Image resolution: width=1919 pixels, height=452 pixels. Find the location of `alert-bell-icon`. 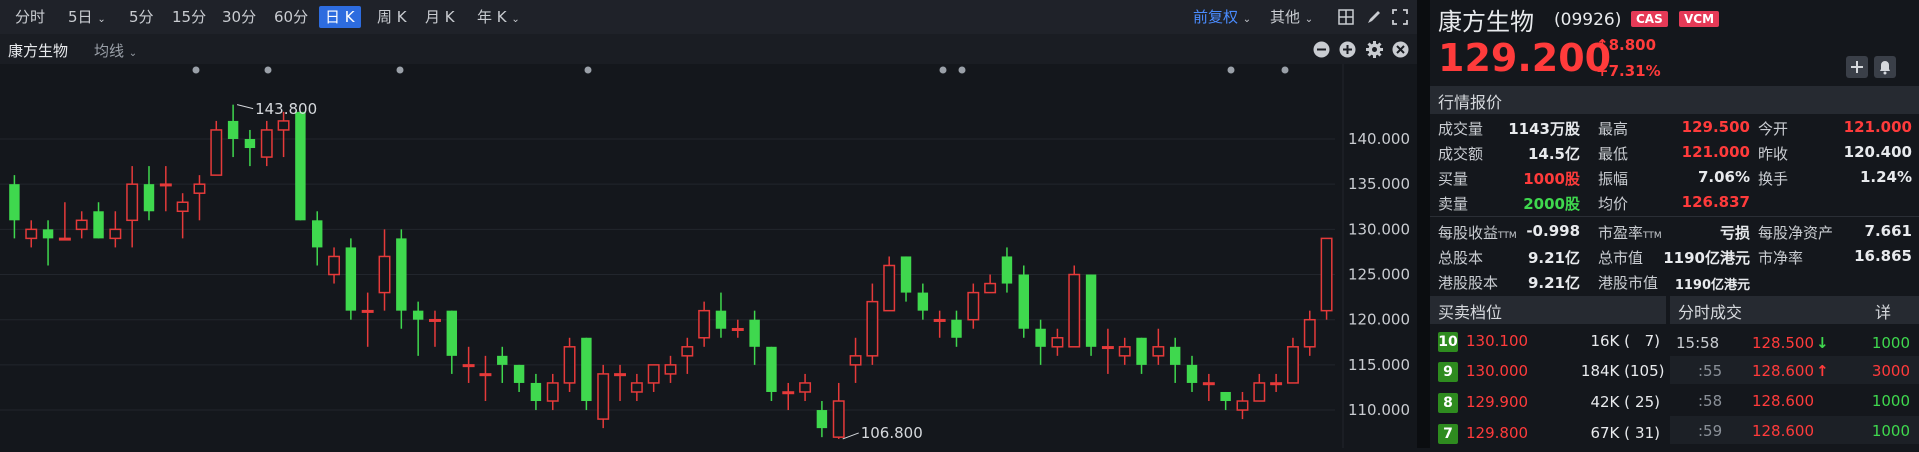

alert-bell-icon is located at coordinates (1885, 67).